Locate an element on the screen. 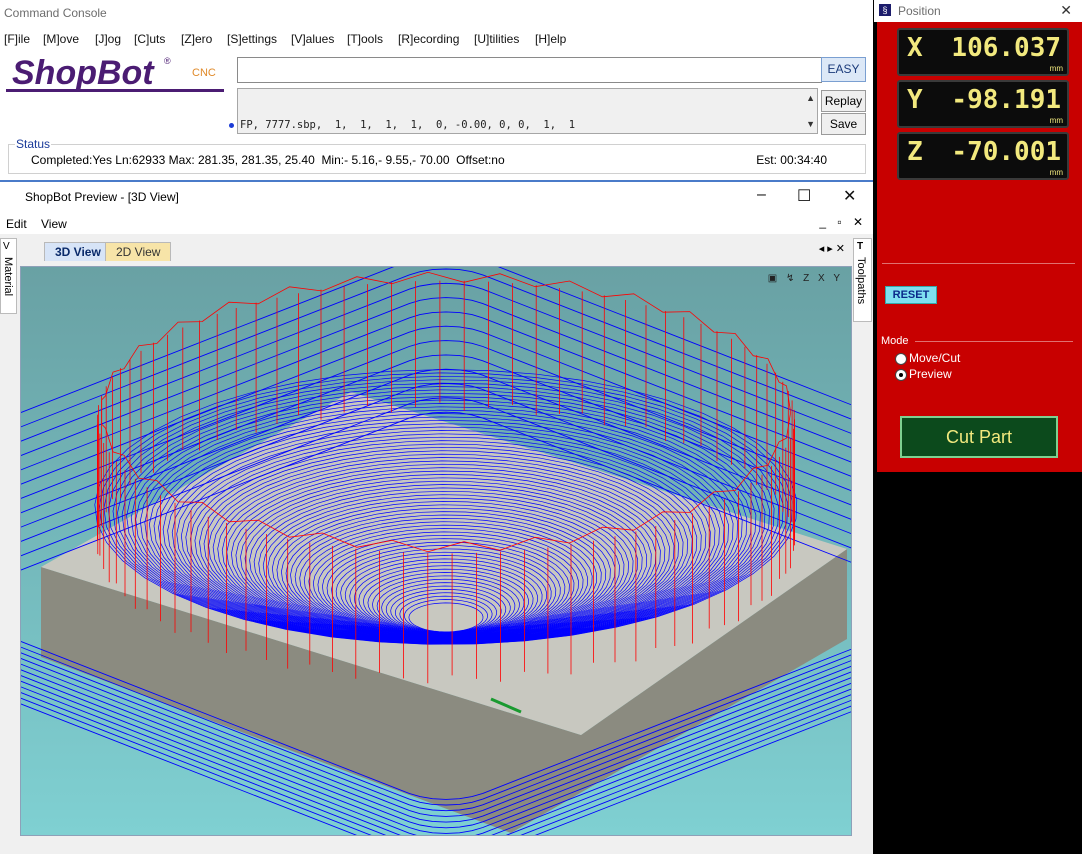 The image size is (1082, 854). easy-button: EASY is located at coordinates (843, 69).